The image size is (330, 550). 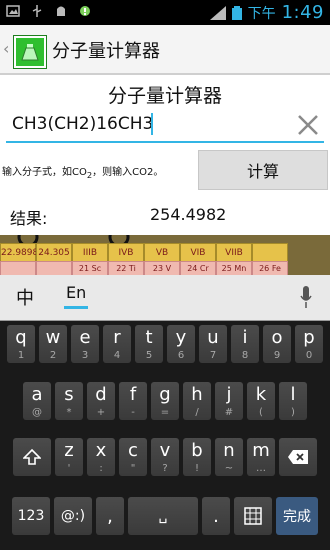 I want to click on shift-icon, so click(x=32, y=456).